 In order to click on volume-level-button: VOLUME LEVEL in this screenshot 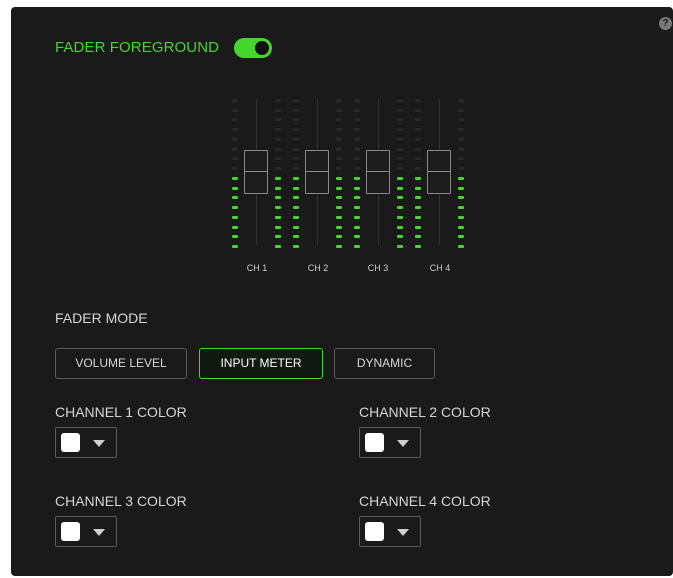, I will do `click(121, 363)`.